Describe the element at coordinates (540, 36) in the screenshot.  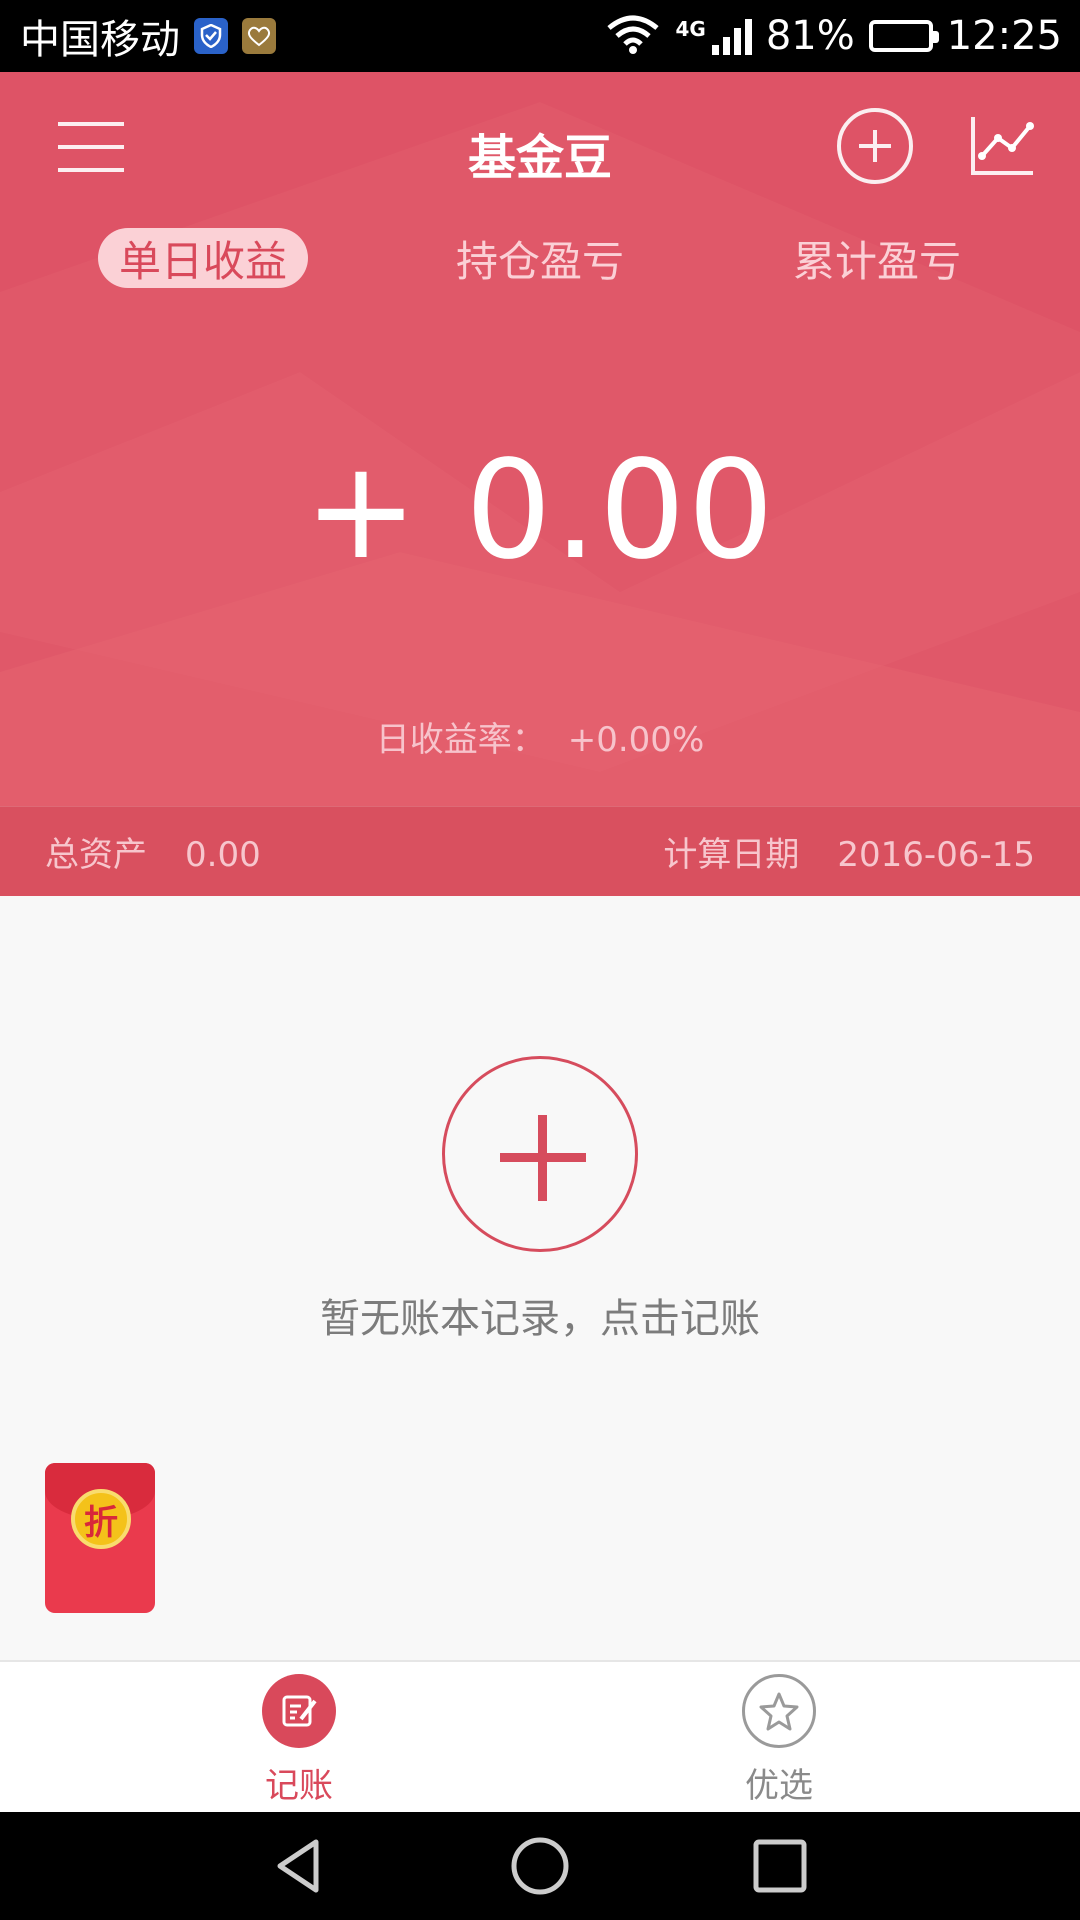
I see `status-bar: 中国移动 4G 81% 12:25` at that location.